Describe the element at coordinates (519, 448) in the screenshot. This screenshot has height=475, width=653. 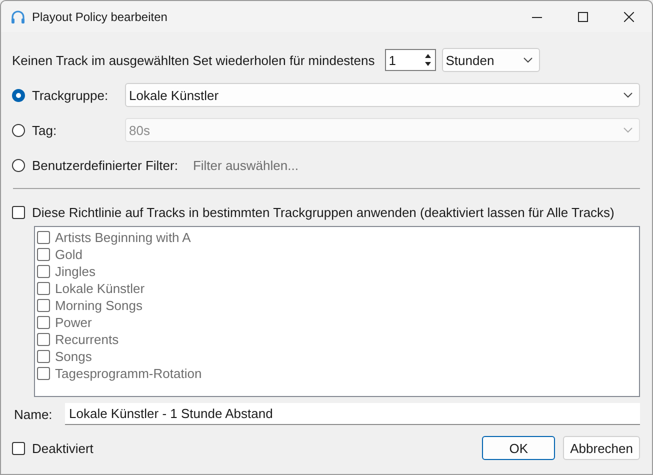
I see `ok-button: OK` at that location.